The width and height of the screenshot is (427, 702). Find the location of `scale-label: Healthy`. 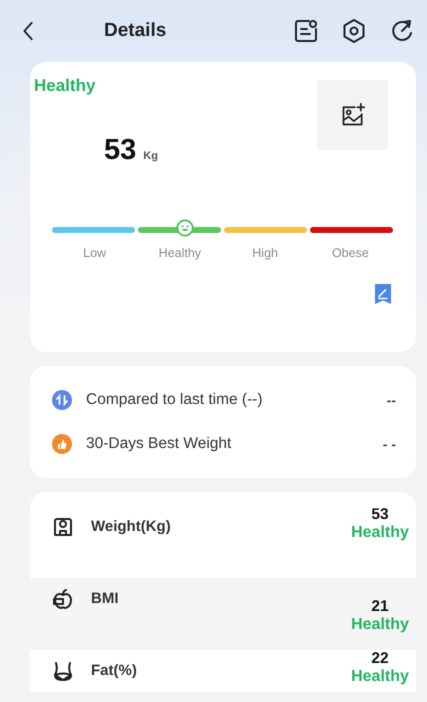

scale-label: Healthy is located at coordinates (180, 253).